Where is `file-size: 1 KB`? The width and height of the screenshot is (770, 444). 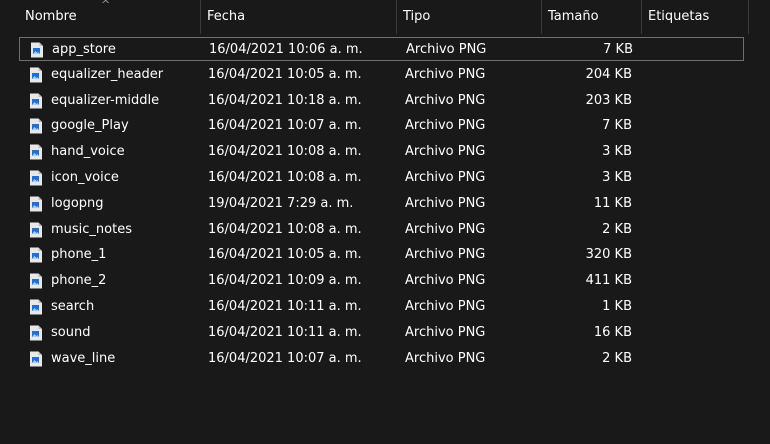 file-size: 1 KB is located at coordinates (617, 306).